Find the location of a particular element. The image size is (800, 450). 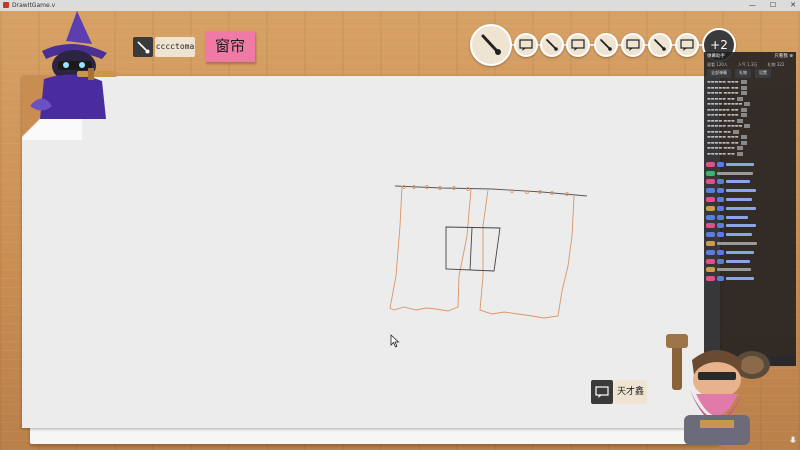

app-icon is located at coordinates (6, 5).